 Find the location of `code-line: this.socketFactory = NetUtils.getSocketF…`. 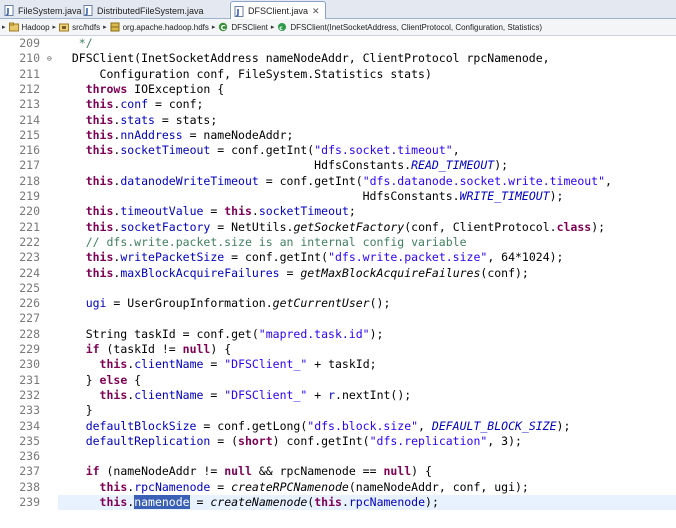

code-line: this.socketFactory = NetUtils.getSocketF… is located at coordinates (331, 227).